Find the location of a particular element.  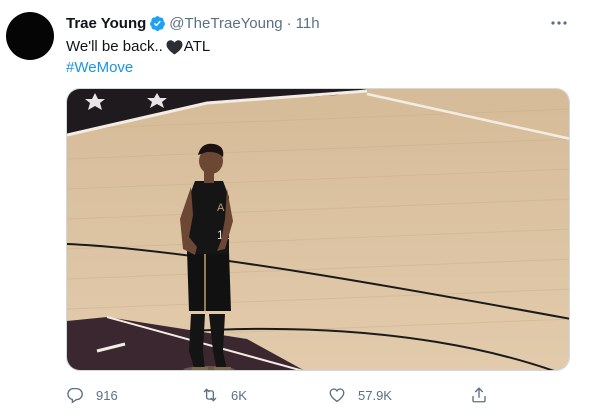

share-icon is located at coordinates (479, 395).